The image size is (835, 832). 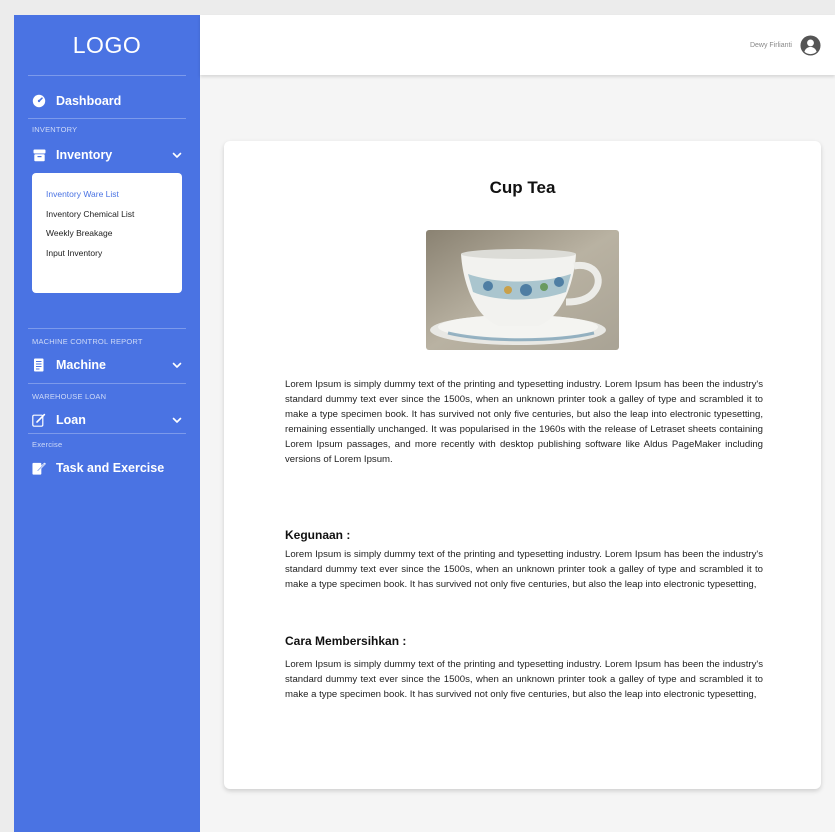 What do you see at coordinates (87, 341) in the screenshot?
I see `section-label-machine: MACHINE CONTROL REPORT` at bounding box center [87, 341].